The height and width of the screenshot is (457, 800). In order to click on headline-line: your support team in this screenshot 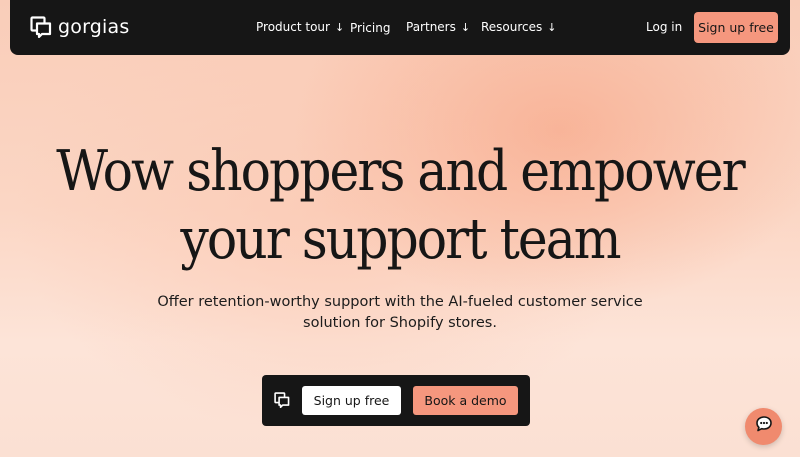, I will do `click(400, 239)`.